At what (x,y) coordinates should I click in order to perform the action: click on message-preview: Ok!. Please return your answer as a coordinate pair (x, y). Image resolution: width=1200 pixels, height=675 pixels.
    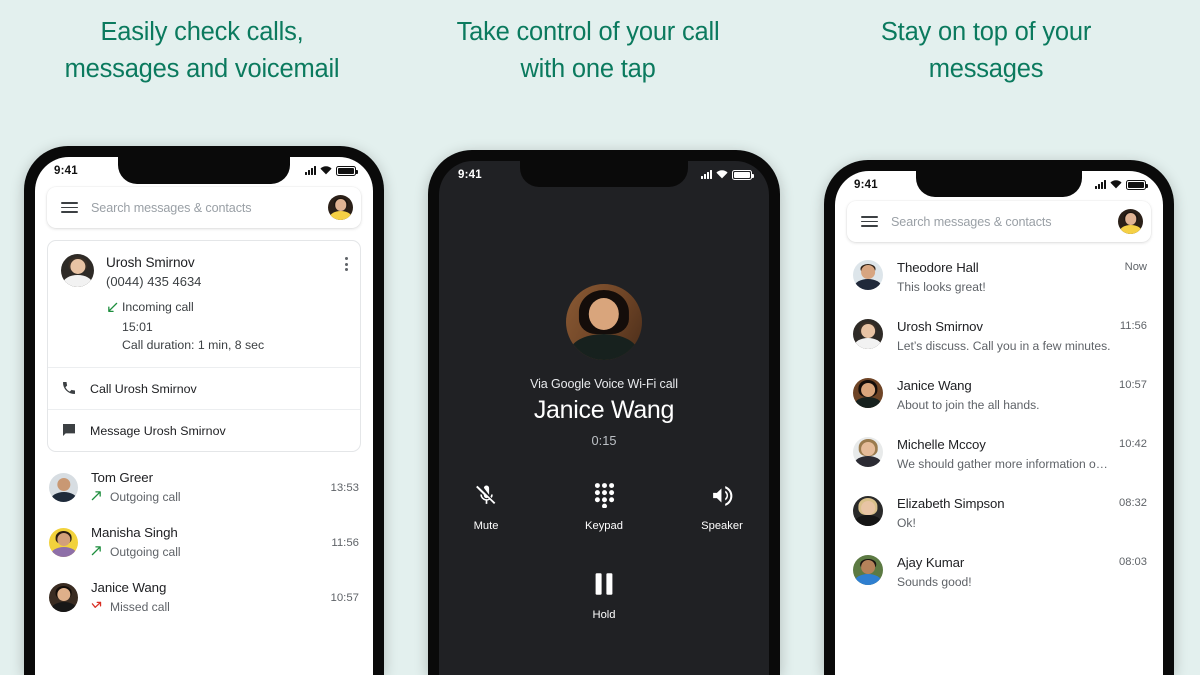
    Looking at the image, I should click on (906, 523).